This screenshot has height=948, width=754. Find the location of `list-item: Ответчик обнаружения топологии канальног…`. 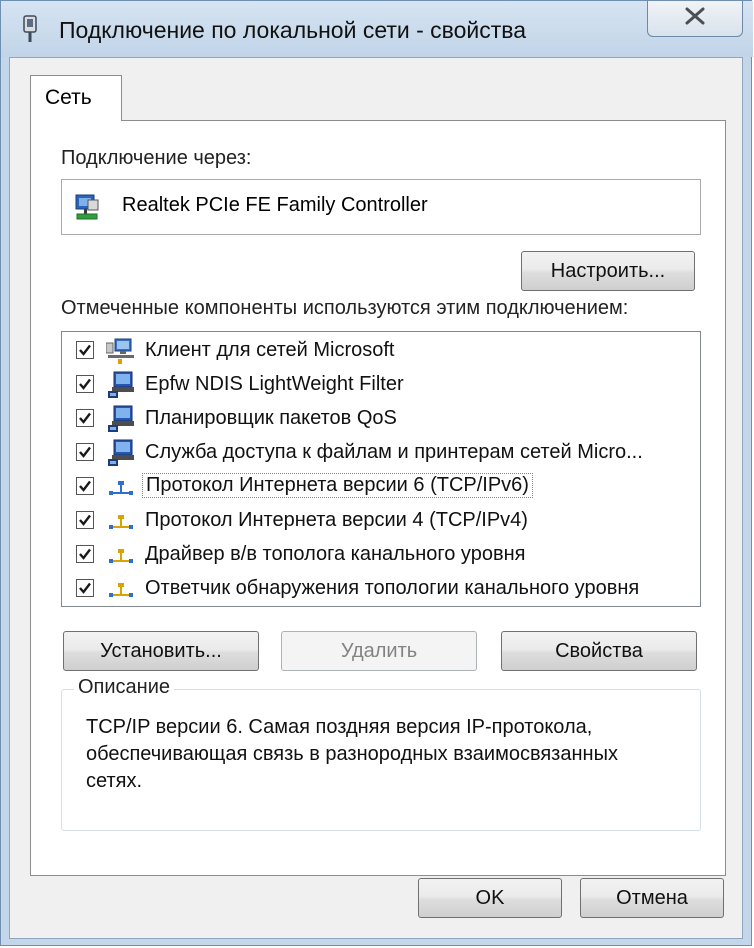

list-item: Ответчик обнаружения топологии канальног… is located at coordinates (381, 589).